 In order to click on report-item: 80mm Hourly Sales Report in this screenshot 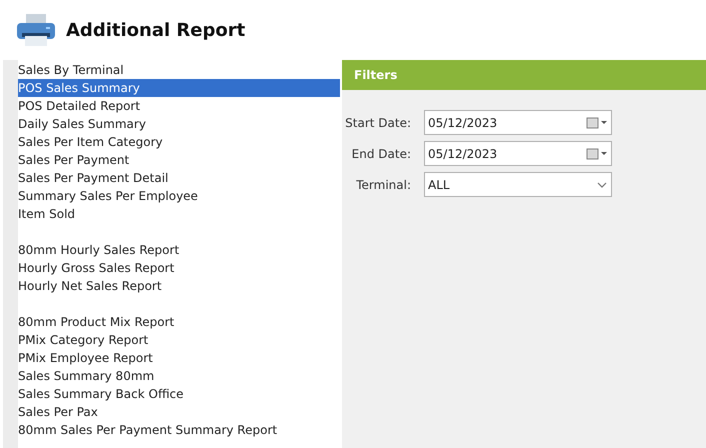, I will do `click(179, 250)`.